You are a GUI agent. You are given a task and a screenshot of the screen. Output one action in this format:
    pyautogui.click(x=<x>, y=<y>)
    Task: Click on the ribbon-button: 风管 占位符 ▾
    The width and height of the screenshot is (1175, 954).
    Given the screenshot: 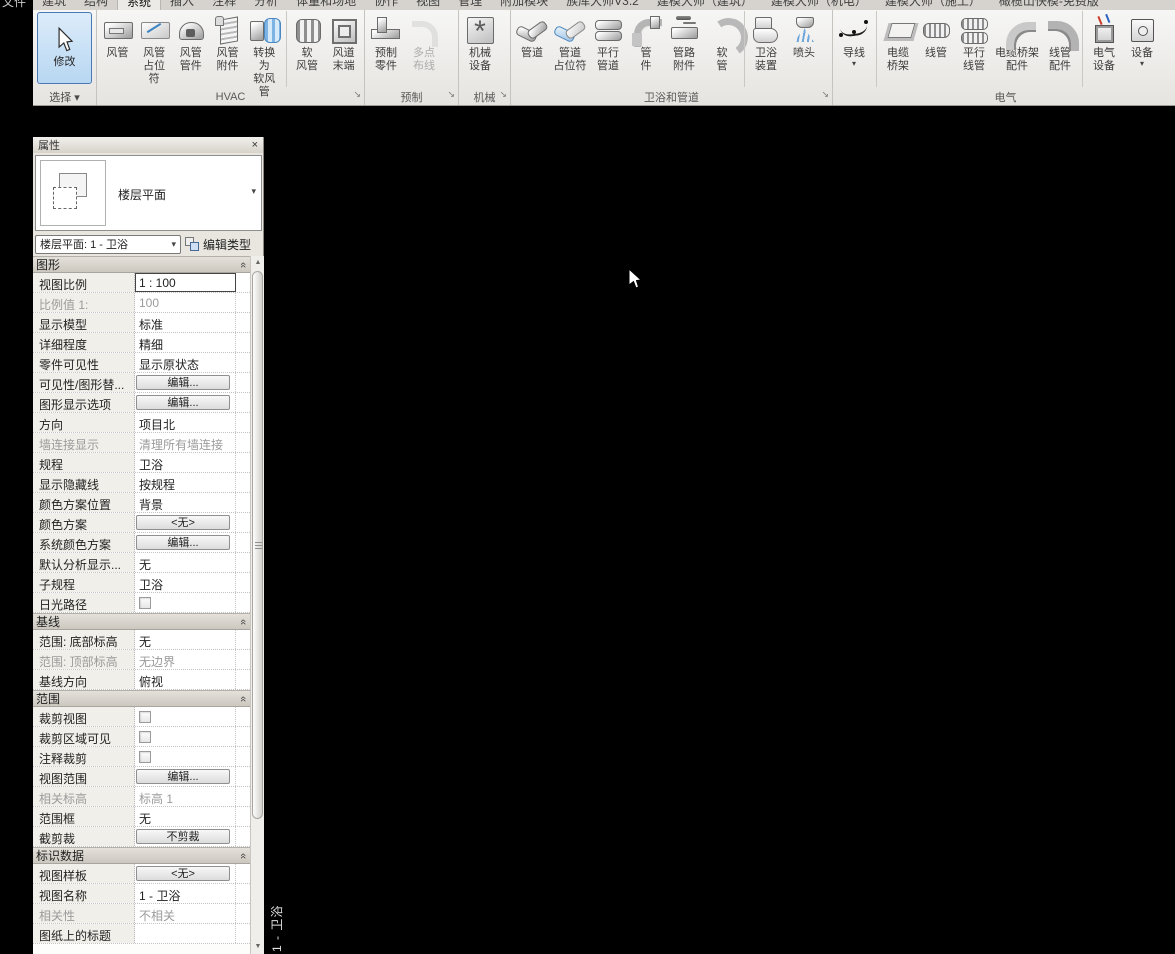 What is the action you would take?
    pyautogui.click(x=154, y=49)
    